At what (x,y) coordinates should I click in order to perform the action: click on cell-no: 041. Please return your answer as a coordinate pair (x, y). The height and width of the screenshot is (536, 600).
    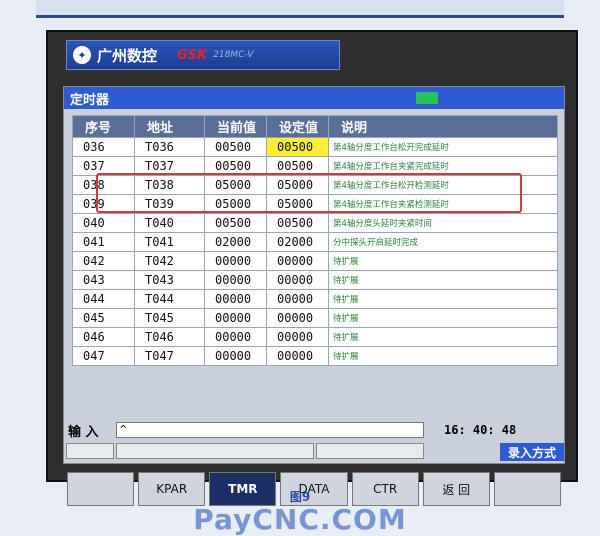
    Looking at the image, I should click on (103, 242).